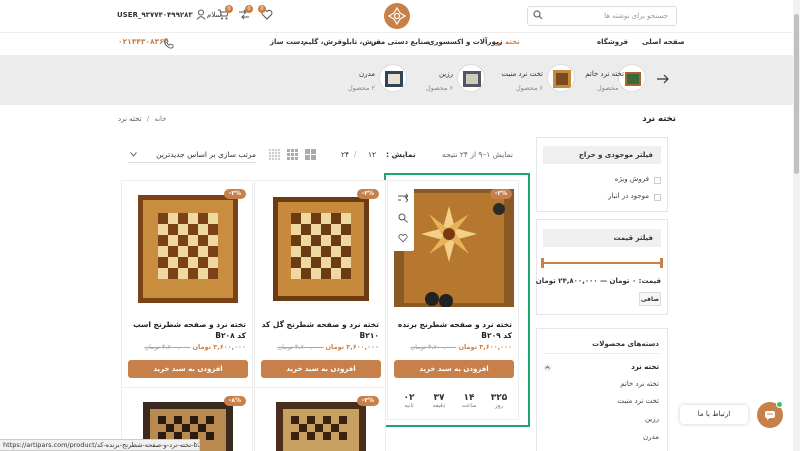 This screenshot has height=451, width=800. What do you see at coordinates (657, 180) in the screenshot?
I see `checkbox-special-sale` at bounding box center [657, 180].